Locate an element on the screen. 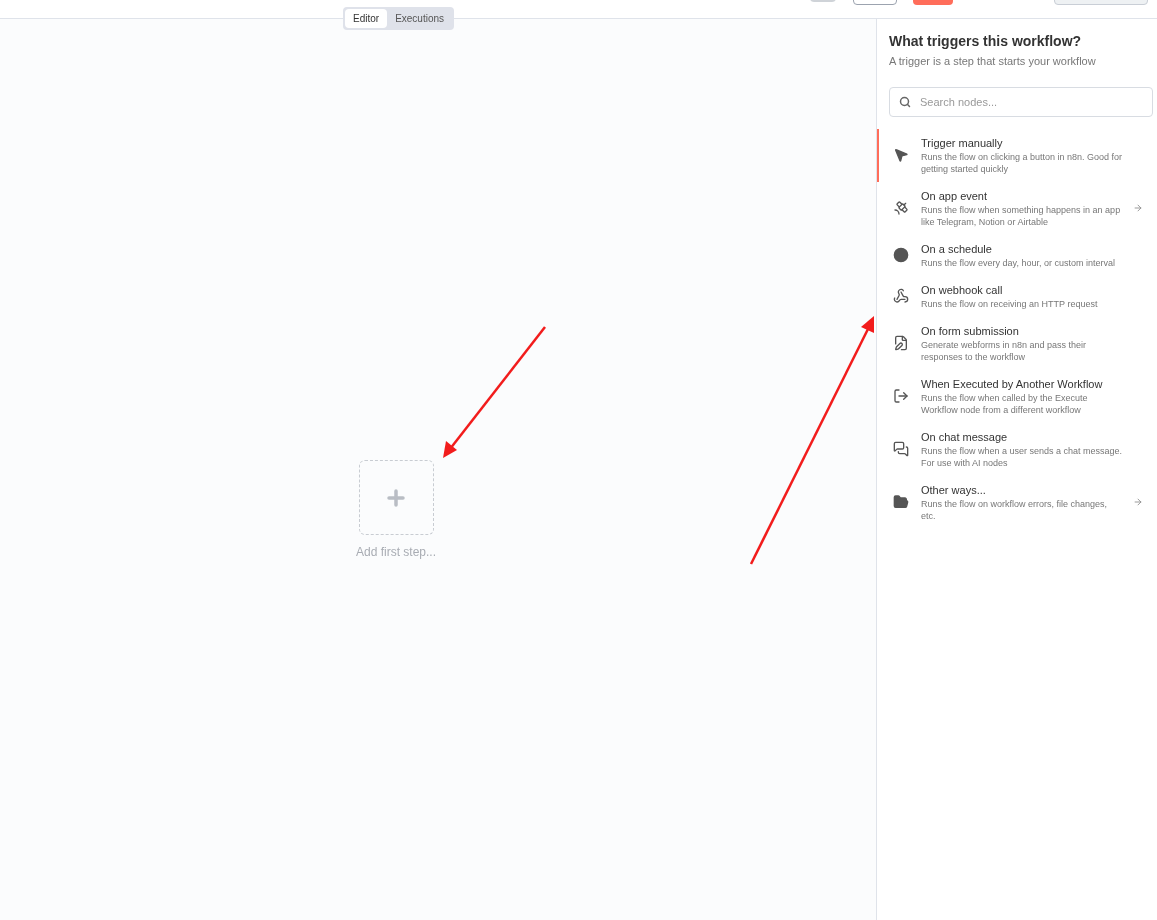 The width and height of the screenshot is (1157, 920). item-title: On form submission is located at coordinates (970, 331).